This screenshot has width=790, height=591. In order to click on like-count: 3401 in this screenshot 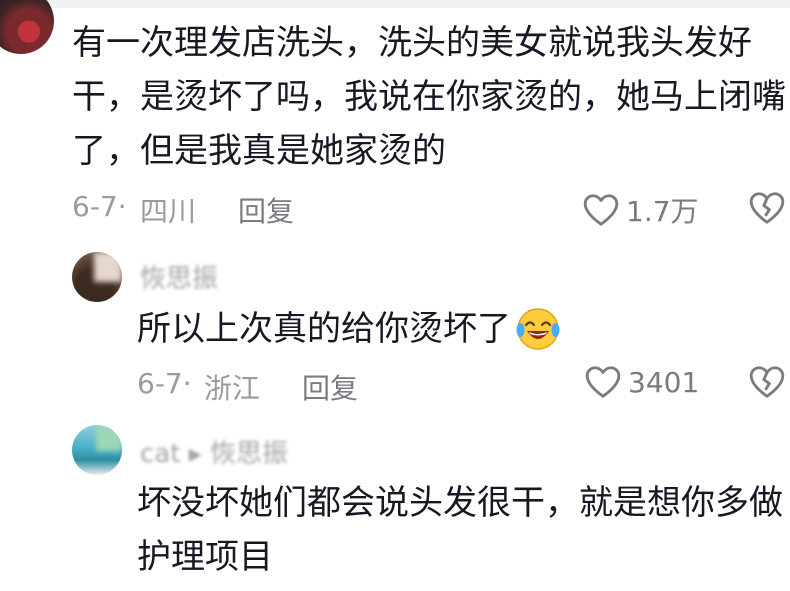, I will do `click(664, 382)`.